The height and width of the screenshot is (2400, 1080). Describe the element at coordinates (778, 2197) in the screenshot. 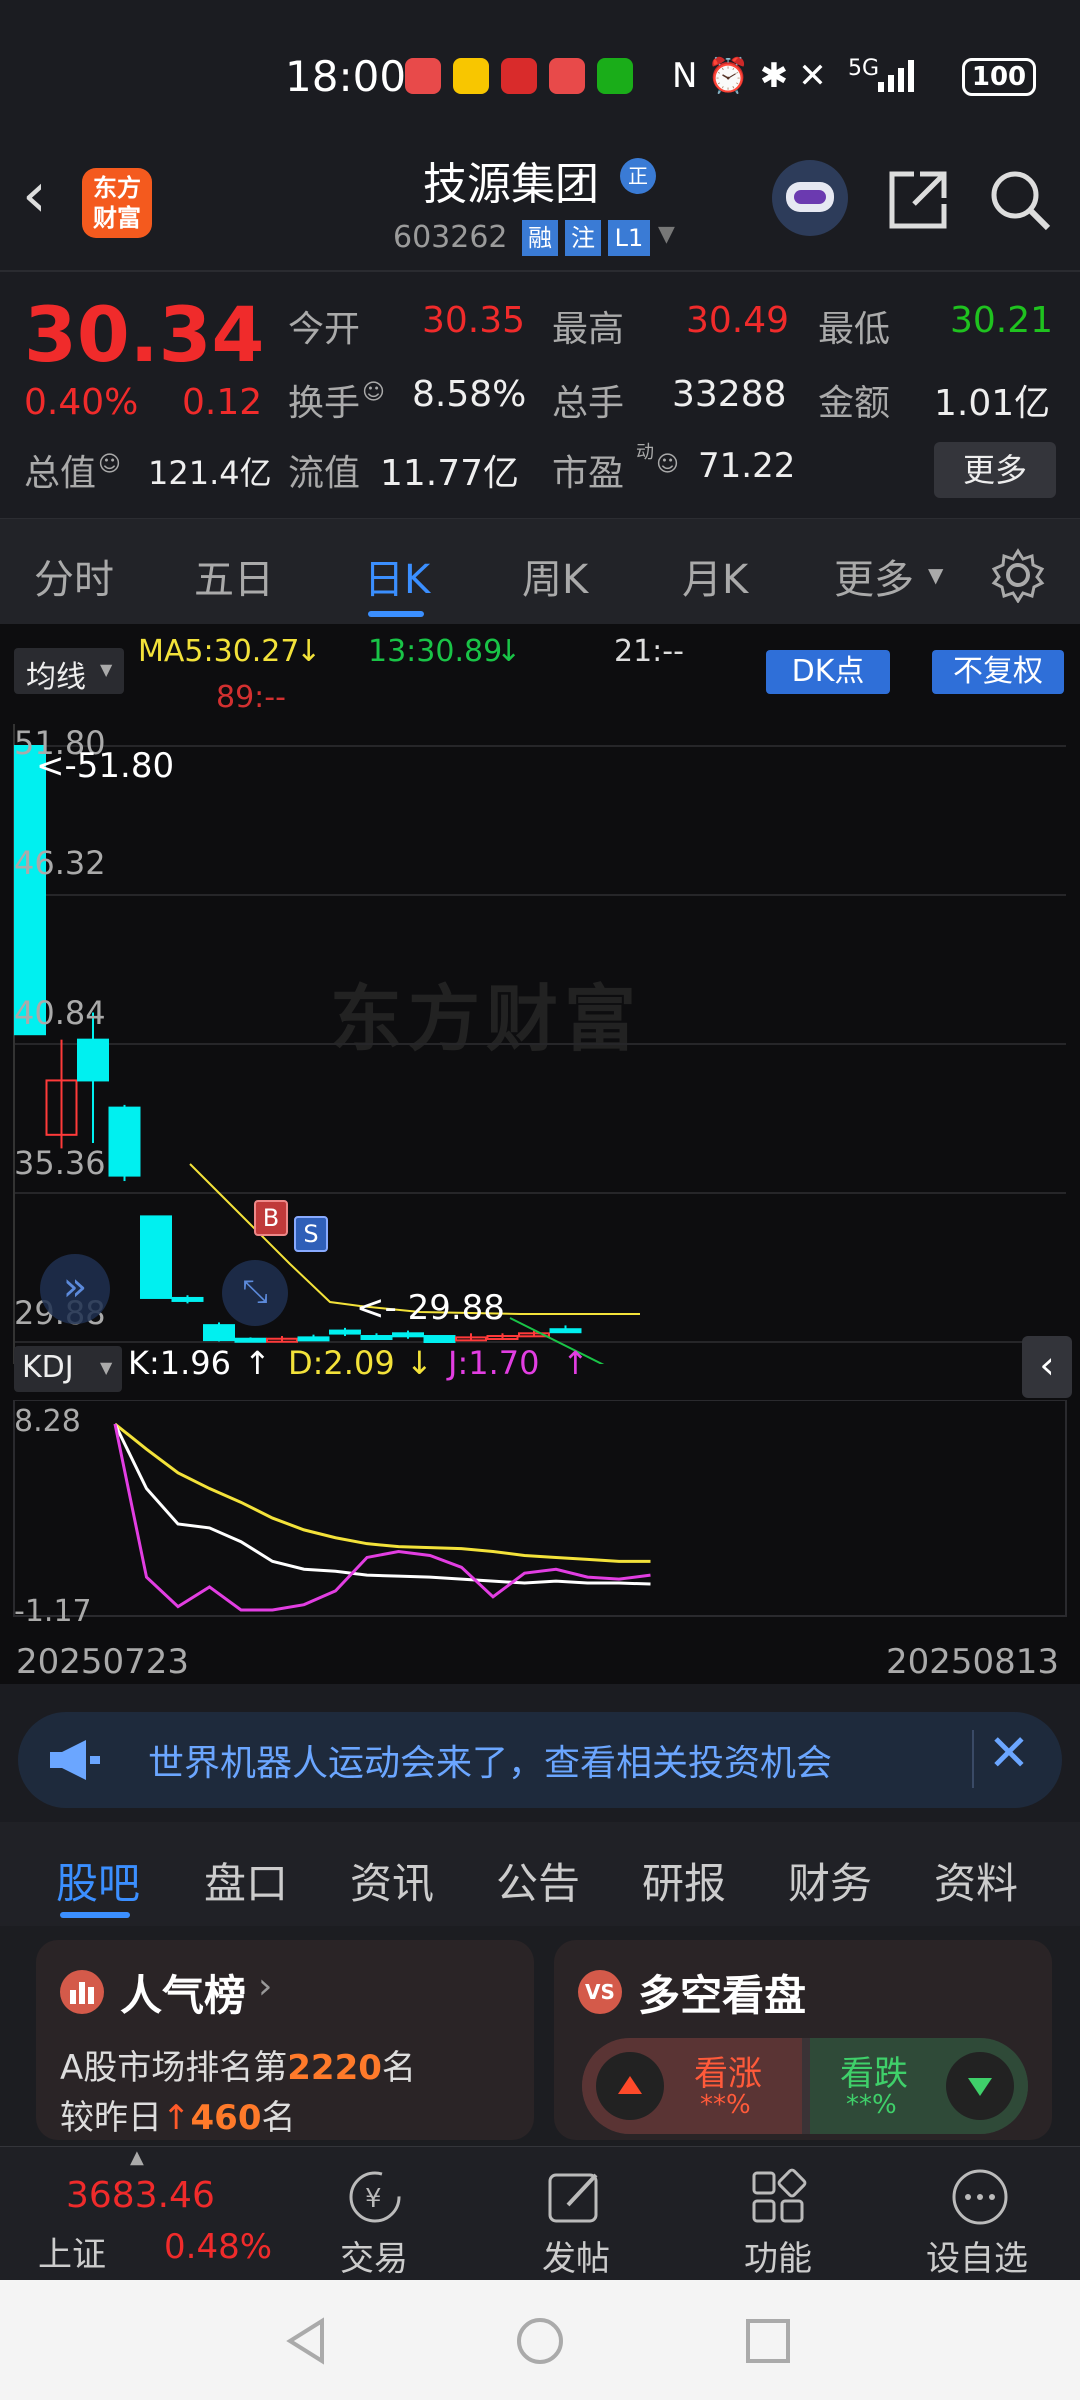

I see `functions-grid-icon` at that location.